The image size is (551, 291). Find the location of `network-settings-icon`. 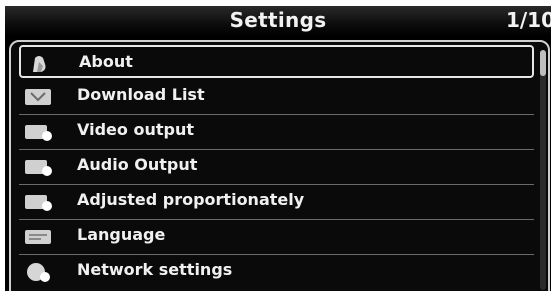

network-settings-icon is located at coordinates (38, 272).